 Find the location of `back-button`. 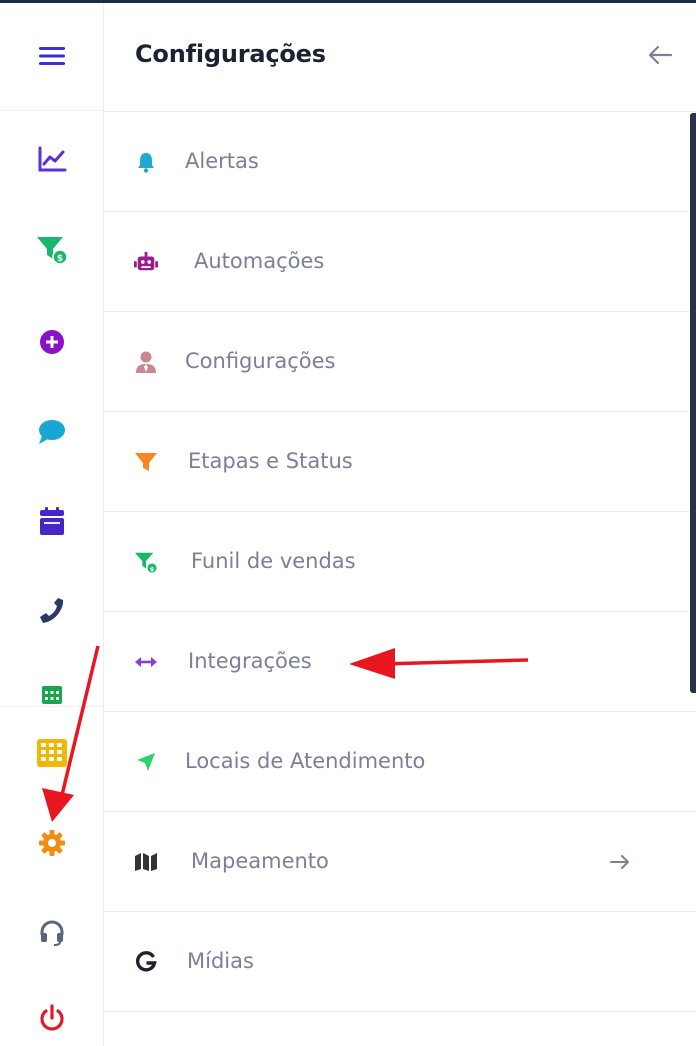

back-button is located at coordinates (660, 55).